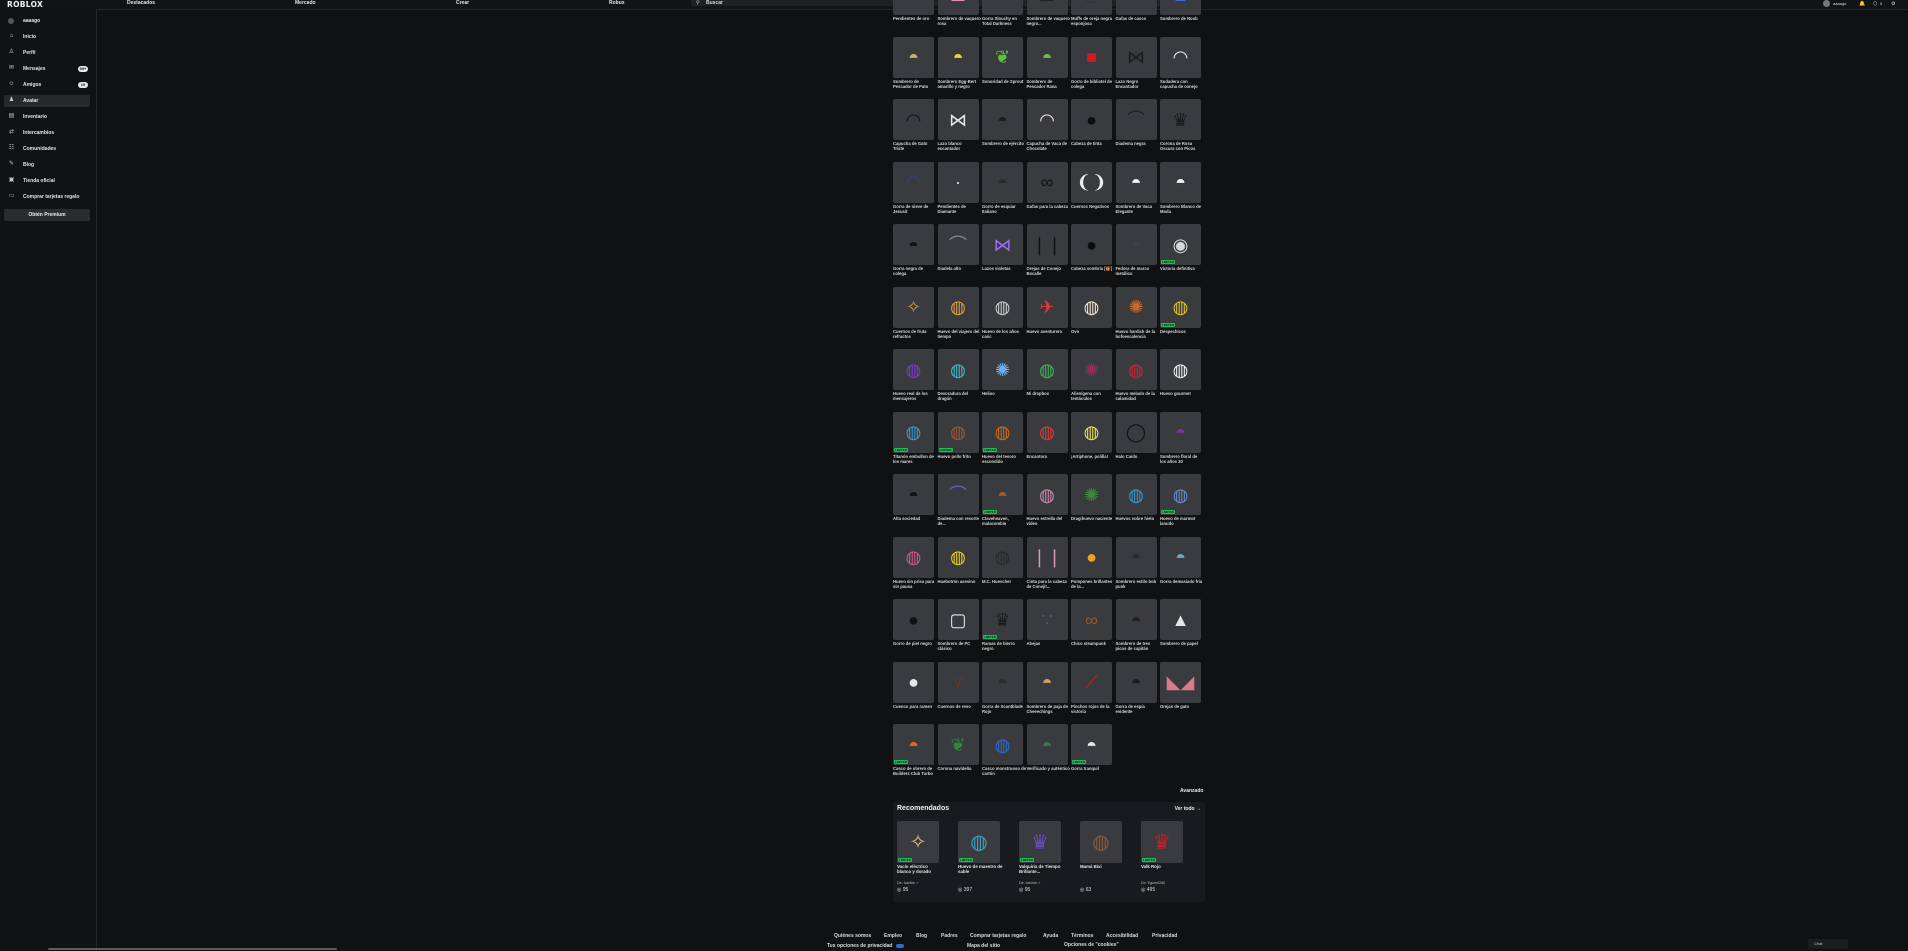 This screenshot has width=1908, height=951. What do you see at coordinates (1182, 706) in the screenshot?
I see `item-name: Orejas de gato` at bounding box center [1182, 706].